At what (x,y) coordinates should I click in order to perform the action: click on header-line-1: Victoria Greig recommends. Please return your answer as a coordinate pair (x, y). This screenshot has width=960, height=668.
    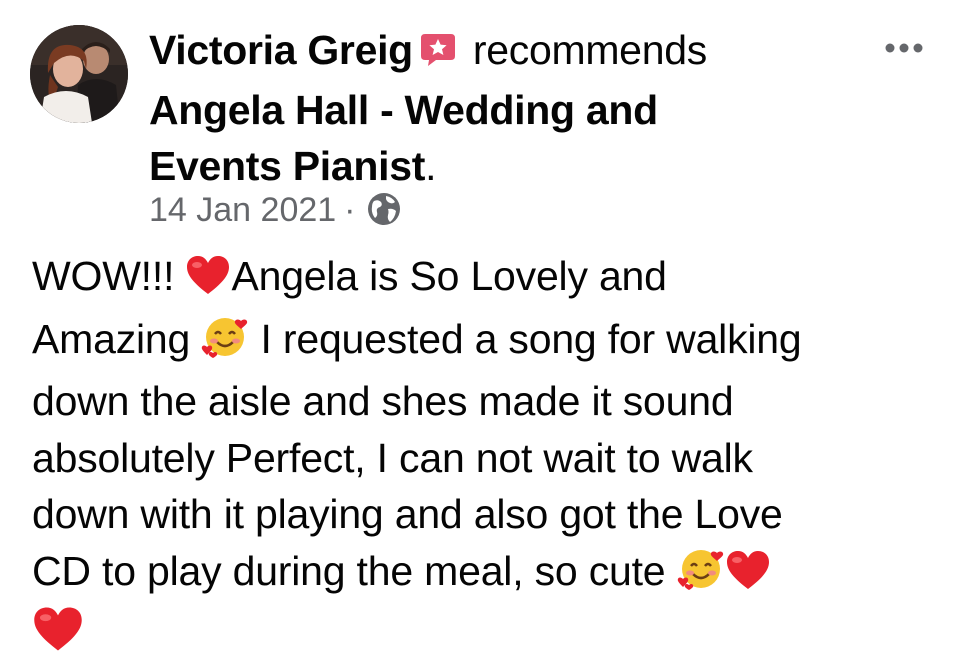
    Looking at the image, I should click on (489, 52).